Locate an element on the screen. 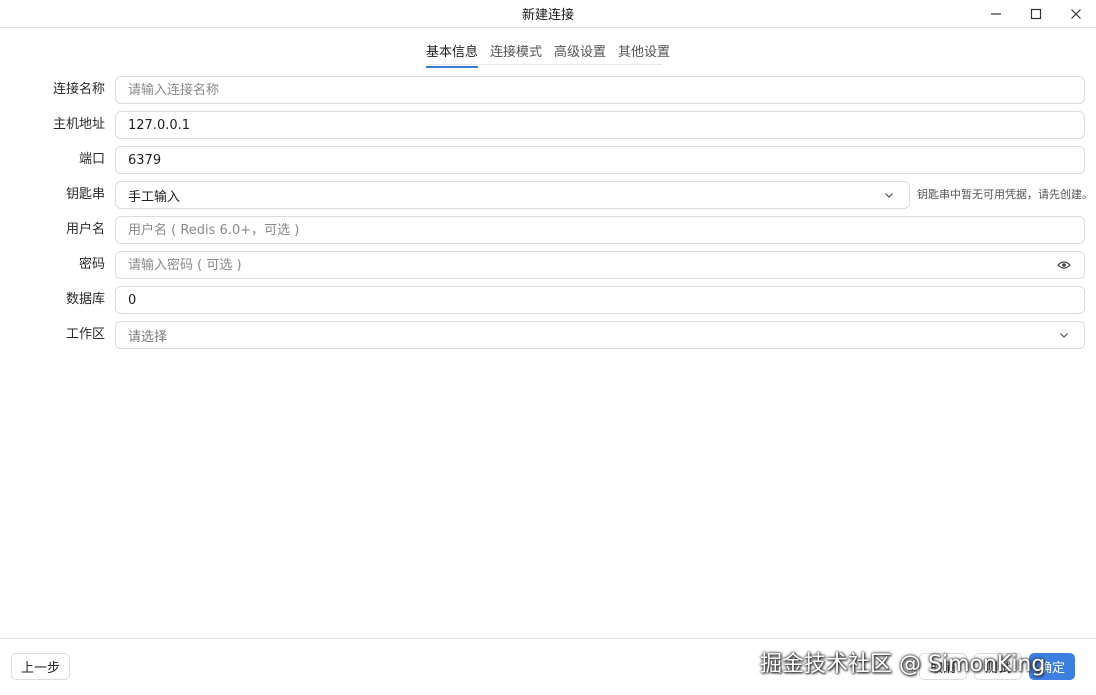  test-button: 测试 is located at coordinates (998, 666).